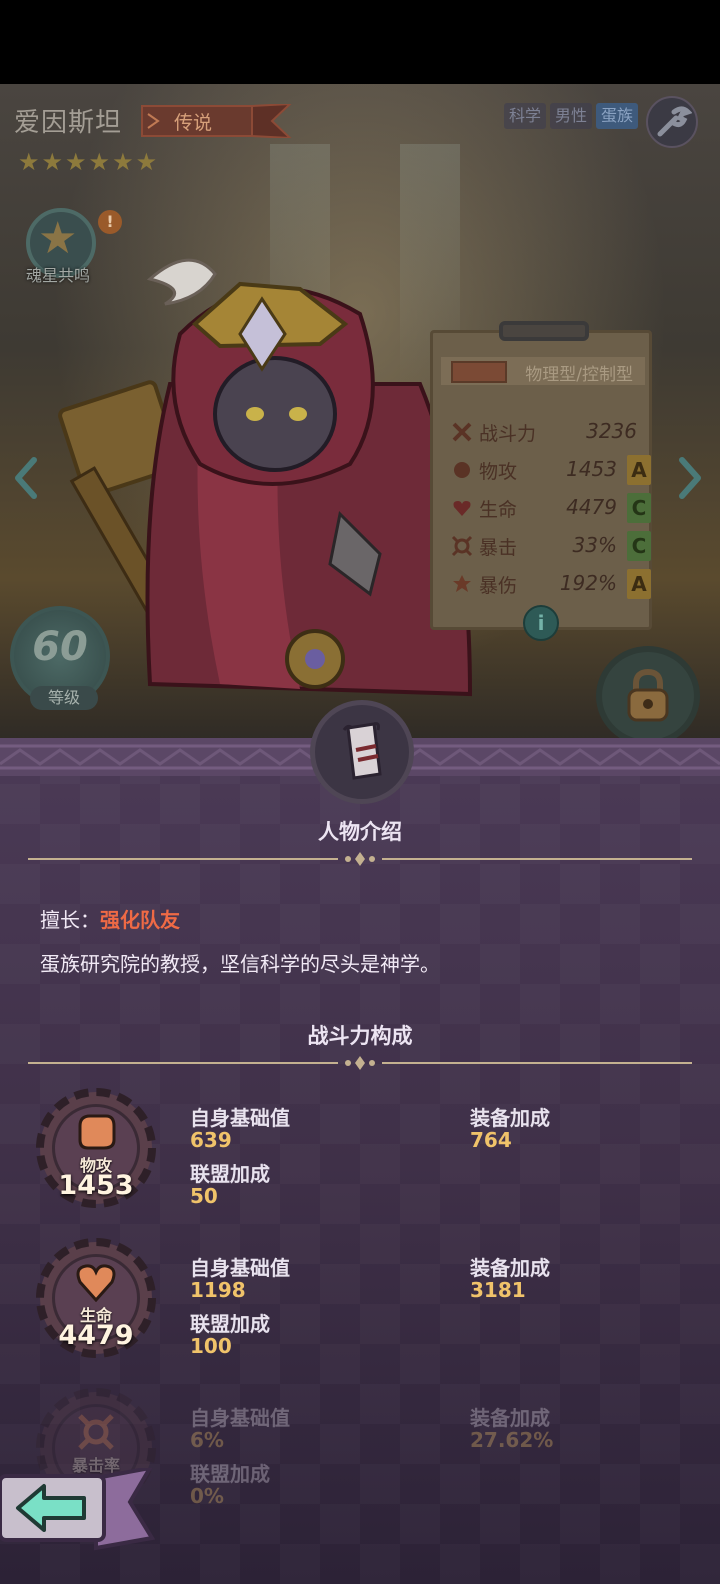  I want to click on stat-row-crit: 暴击 33% C, so click(549, 546).